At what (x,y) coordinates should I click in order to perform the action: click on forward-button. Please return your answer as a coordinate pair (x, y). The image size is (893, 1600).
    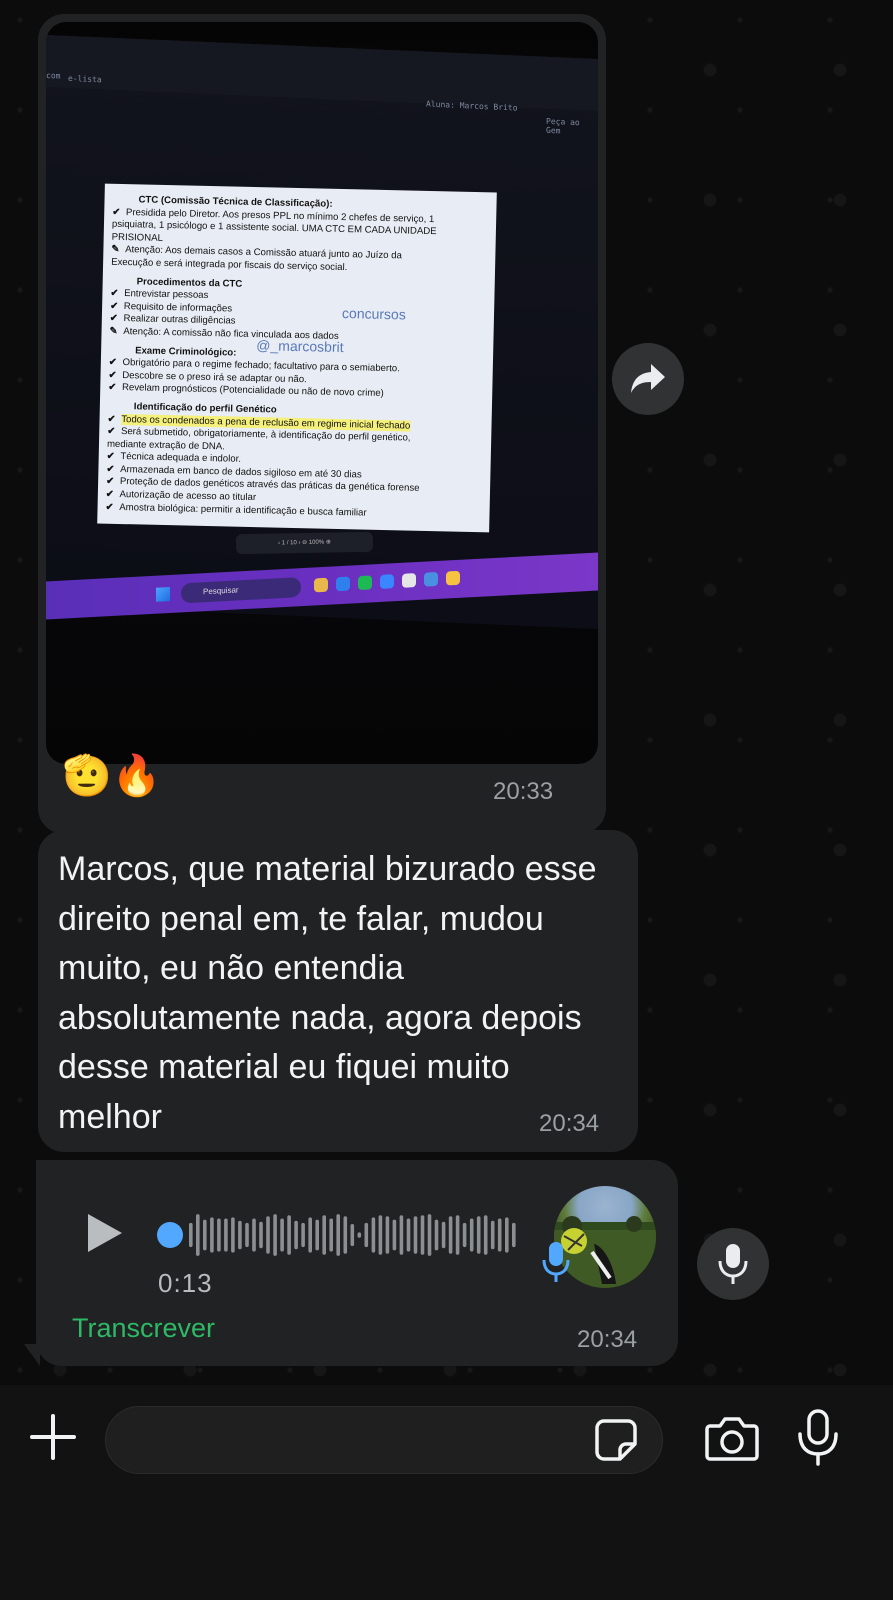
    Looking at the image, I should click on (648, 379).